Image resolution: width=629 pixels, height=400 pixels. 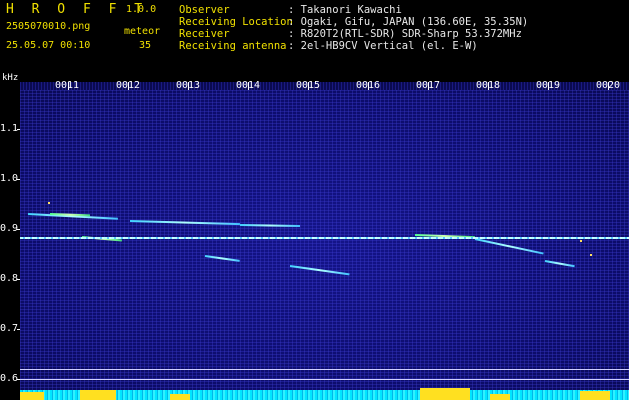 I want to click on antenna-label: Receiving antenna, so click(x=233, y=46).